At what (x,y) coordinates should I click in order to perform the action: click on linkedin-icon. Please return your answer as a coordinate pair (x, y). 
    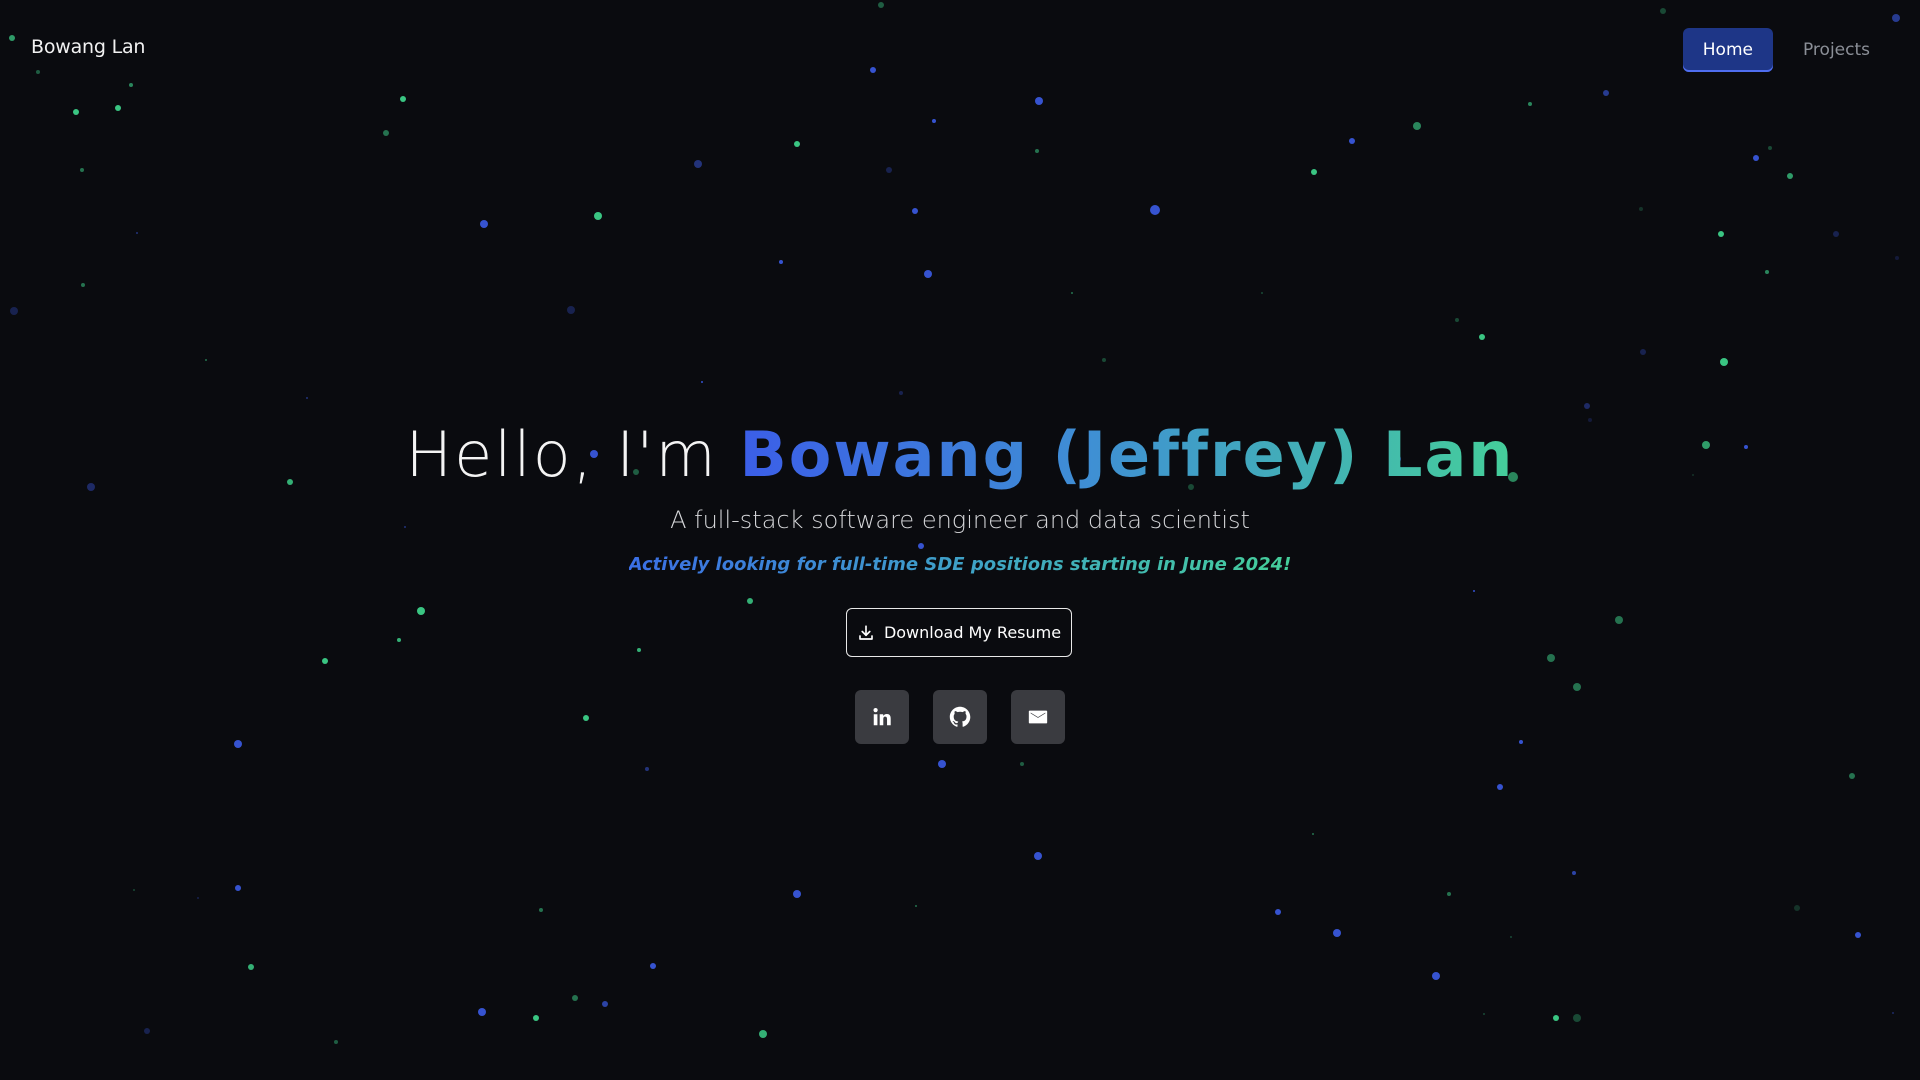
    Looking at the image, I should click on (882, 717).